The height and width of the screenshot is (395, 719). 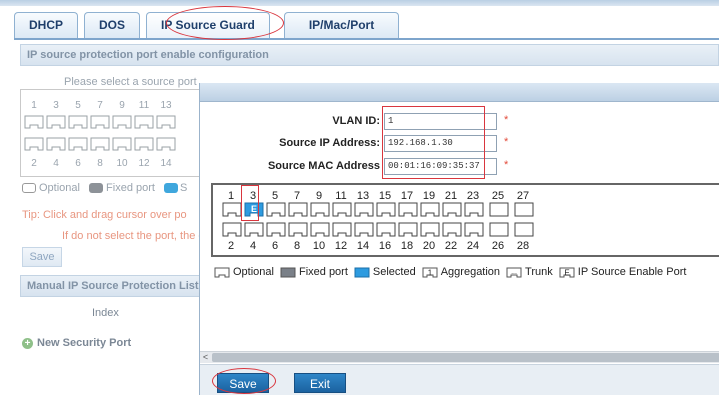 I want to click on port-number-2: 2, so click(x=231, y=246).